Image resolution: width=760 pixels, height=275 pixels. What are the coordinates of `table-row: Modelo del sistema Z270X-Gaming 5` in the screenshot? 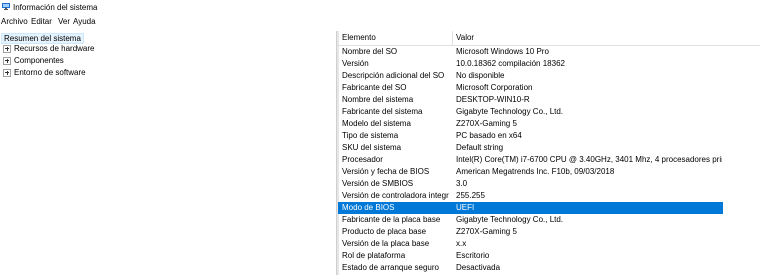 It's located at (549, 124).